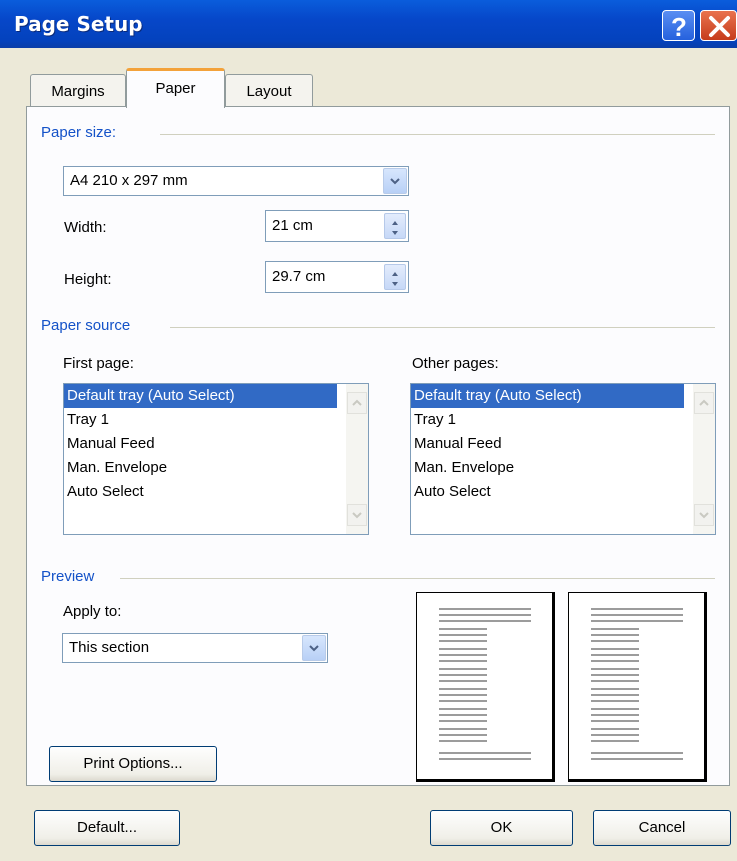 This screenshot has width=737, height=861. Describe the element at coordinates (78, 90) in the screenshot. I see `tab-margins: Margins` at that location.